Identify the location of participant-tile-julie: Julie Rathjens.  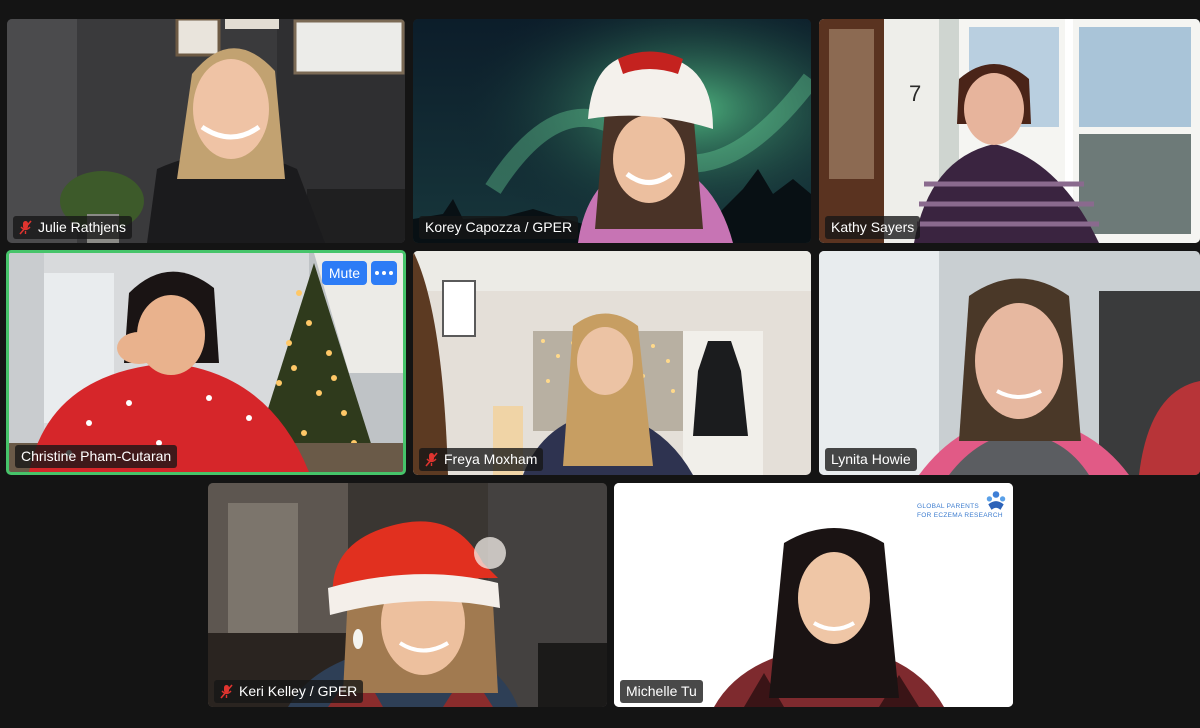
(206, 131).